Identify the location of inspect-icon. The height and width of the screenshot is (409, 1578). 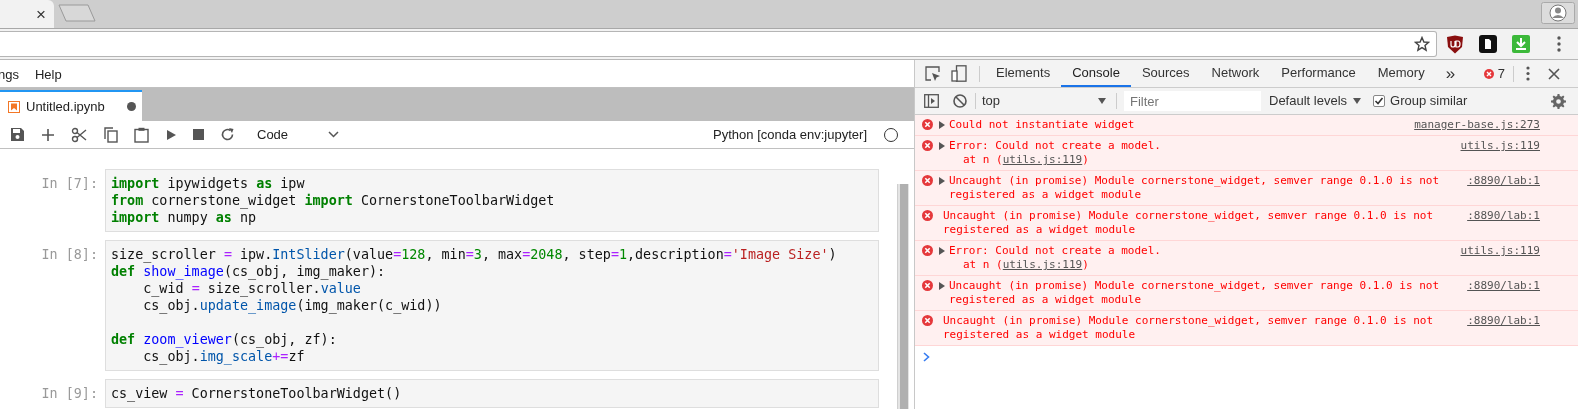
(933, 73).